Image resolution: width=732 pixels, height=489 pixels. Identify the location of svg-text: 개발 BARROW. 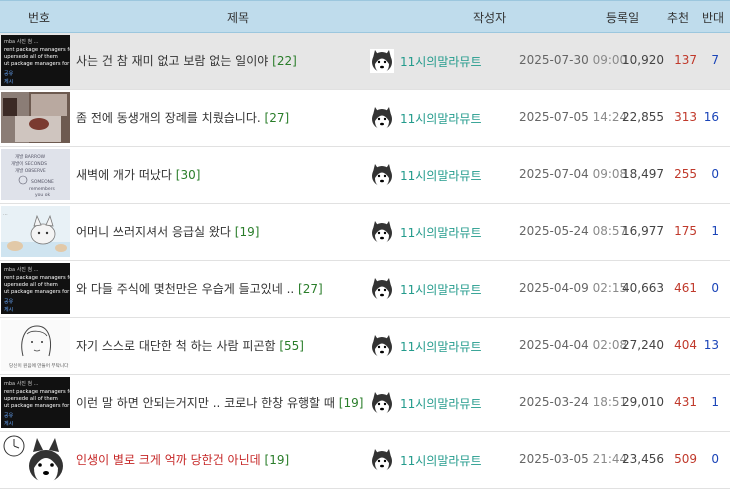
(30, 156).